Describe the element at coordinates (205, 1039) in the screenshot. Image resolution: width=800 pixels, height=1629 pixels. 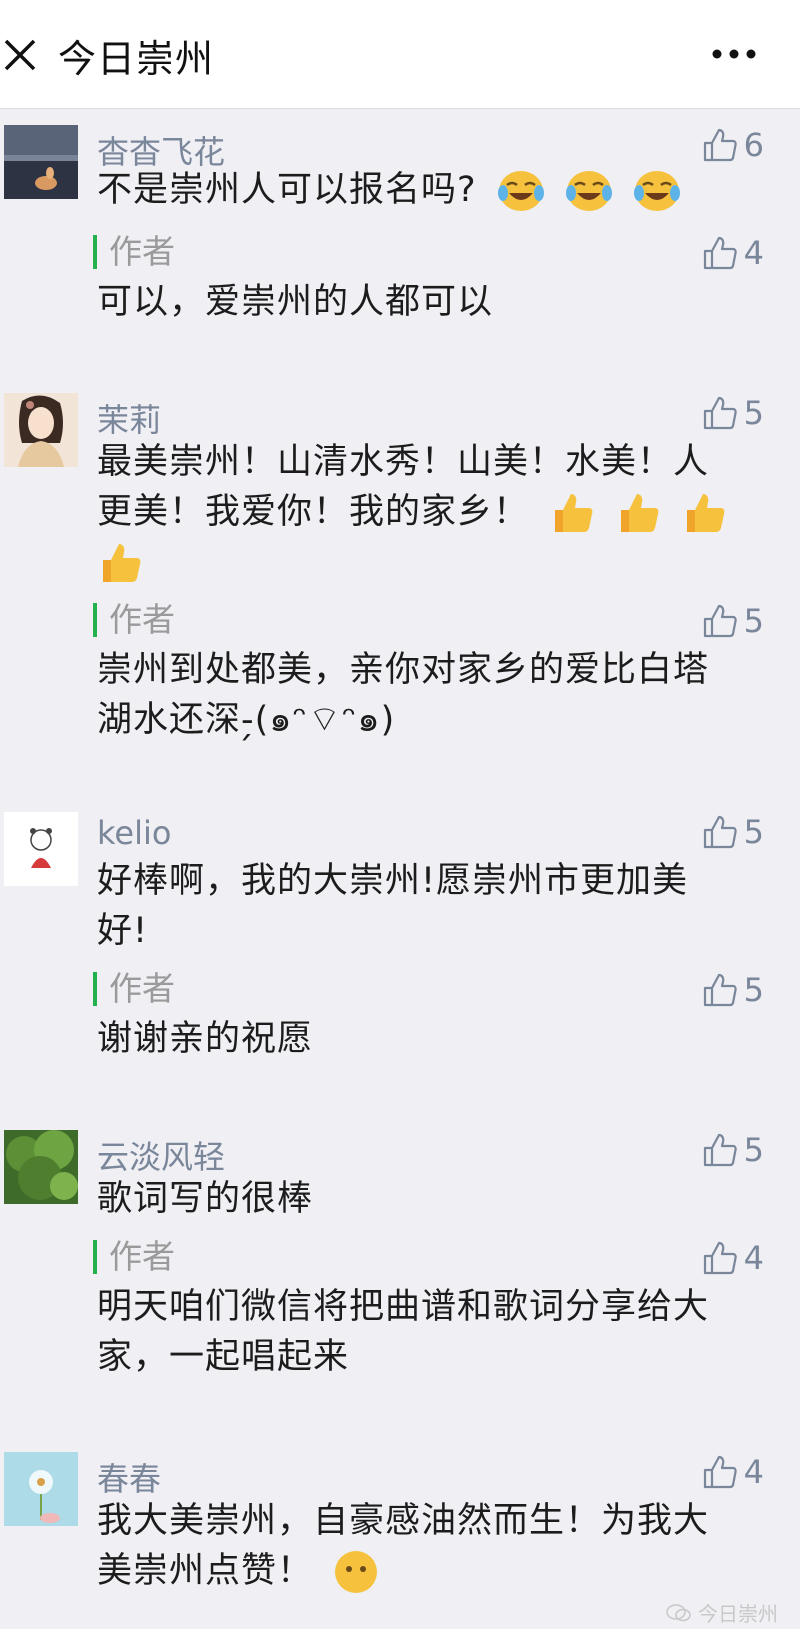
I see `reply-text: 谢谢亲的祝愿` at that location.